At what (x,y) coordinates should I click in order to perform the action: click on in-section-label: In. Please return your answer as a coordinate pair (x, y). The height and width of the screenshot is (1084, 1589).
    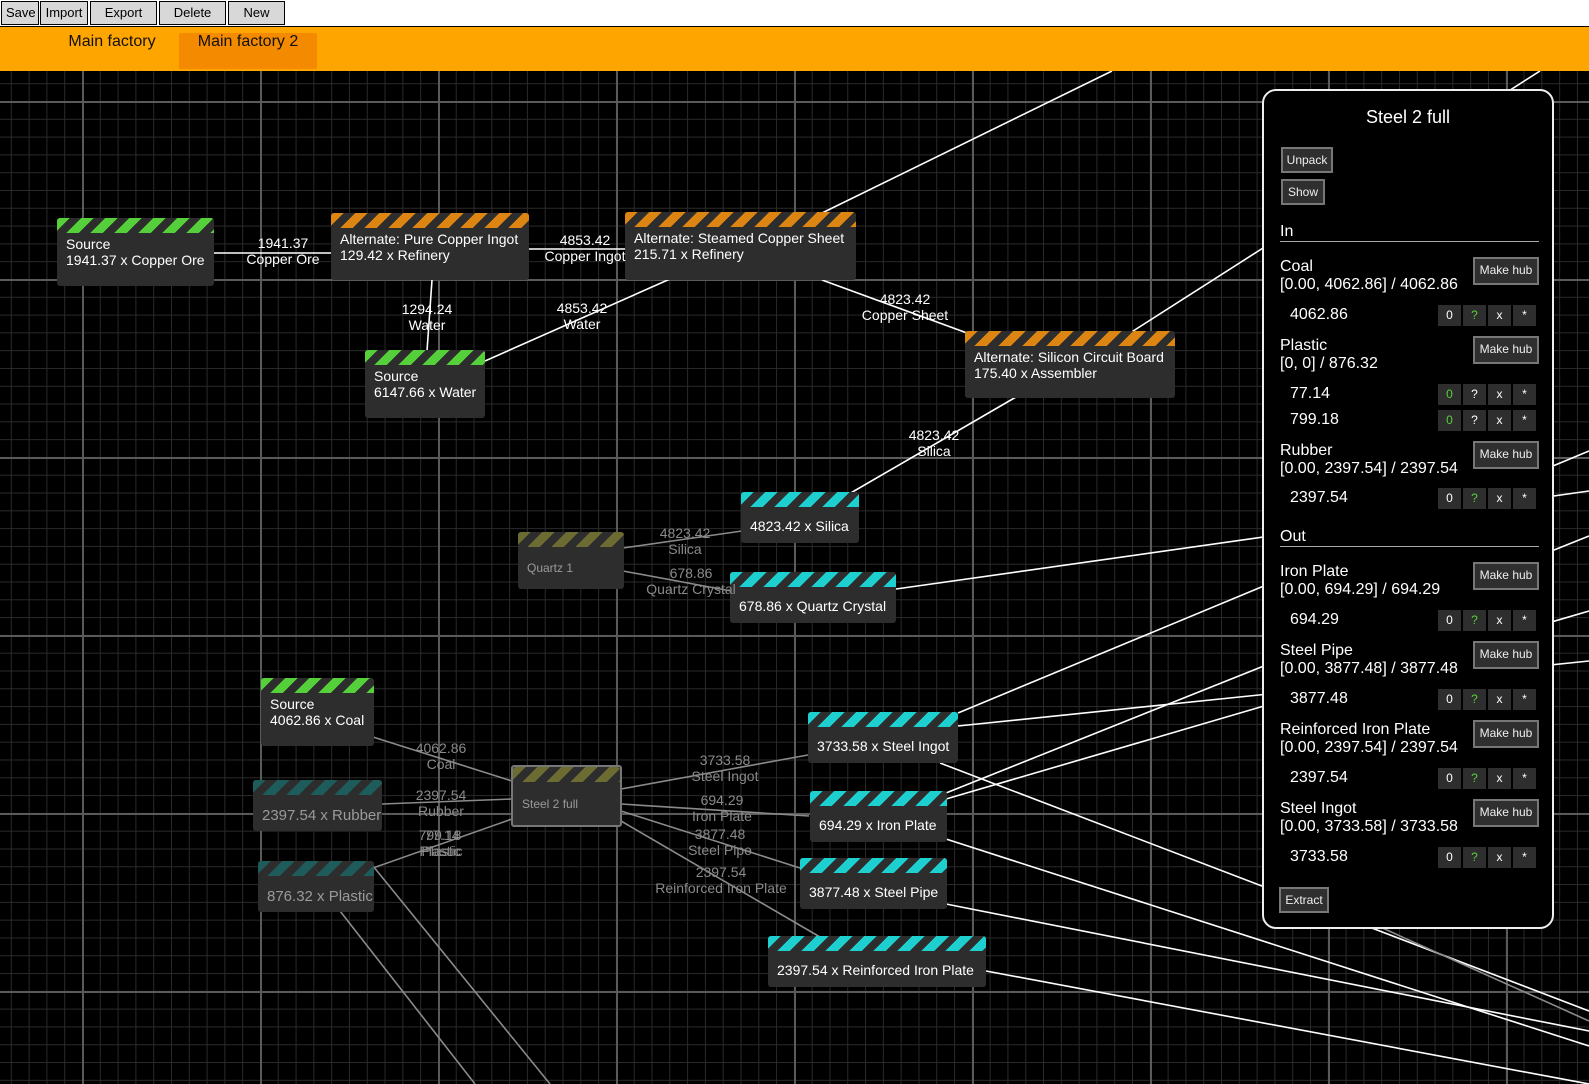
    Looking at the image, I should click on (1287, 231).